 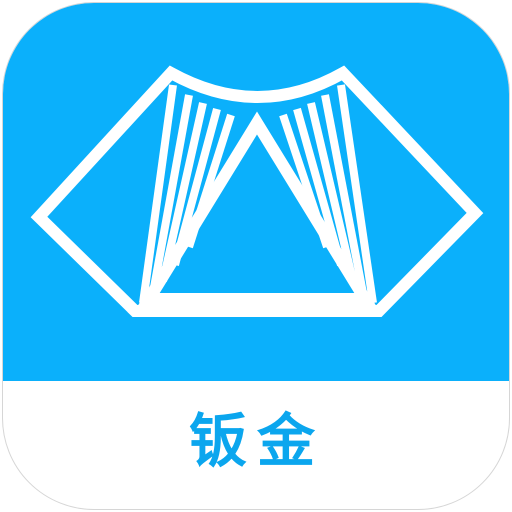 What do you see at coordinates (256, 441) in the screenshot?
I see `app-label: 钣金` at bounding box center [256, 441].